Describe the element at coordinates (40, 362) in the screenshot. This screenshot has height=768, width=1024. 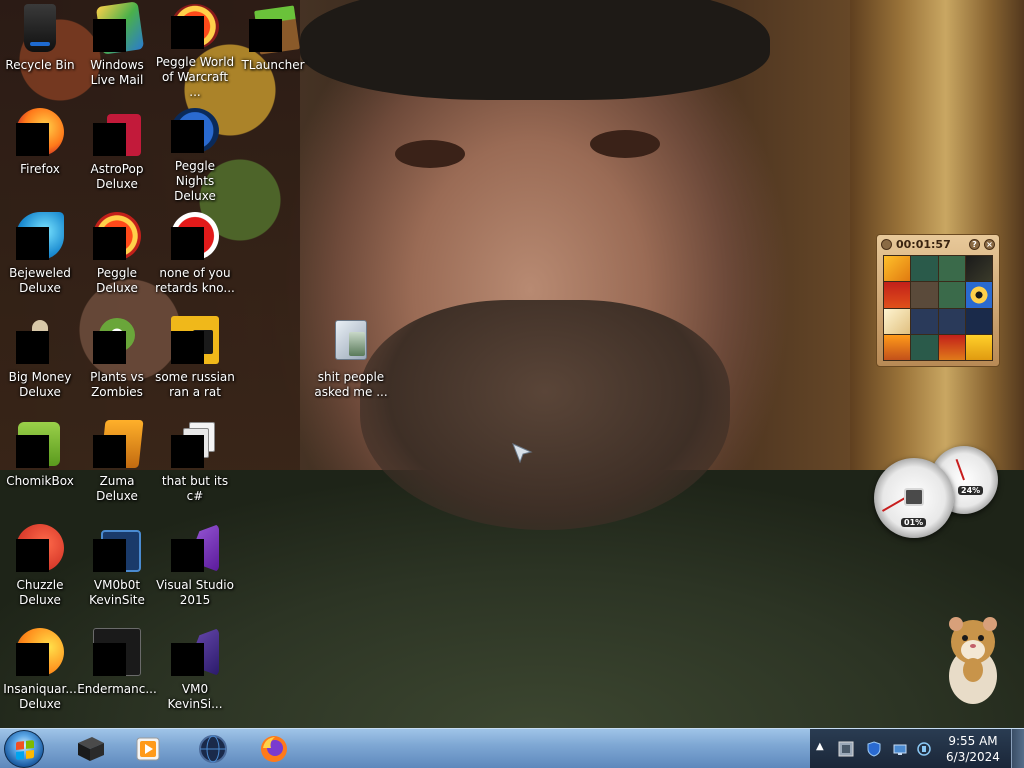
I see `desktop-icon-big-money-deluxe: Big Money Deluxe` at that location.